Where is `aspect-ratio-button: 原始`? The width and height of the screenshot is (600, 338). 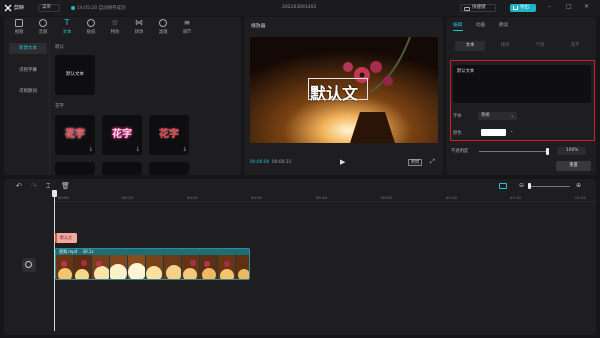
aspect-ratio-button: 原始 is located at coordinates (415, 162).